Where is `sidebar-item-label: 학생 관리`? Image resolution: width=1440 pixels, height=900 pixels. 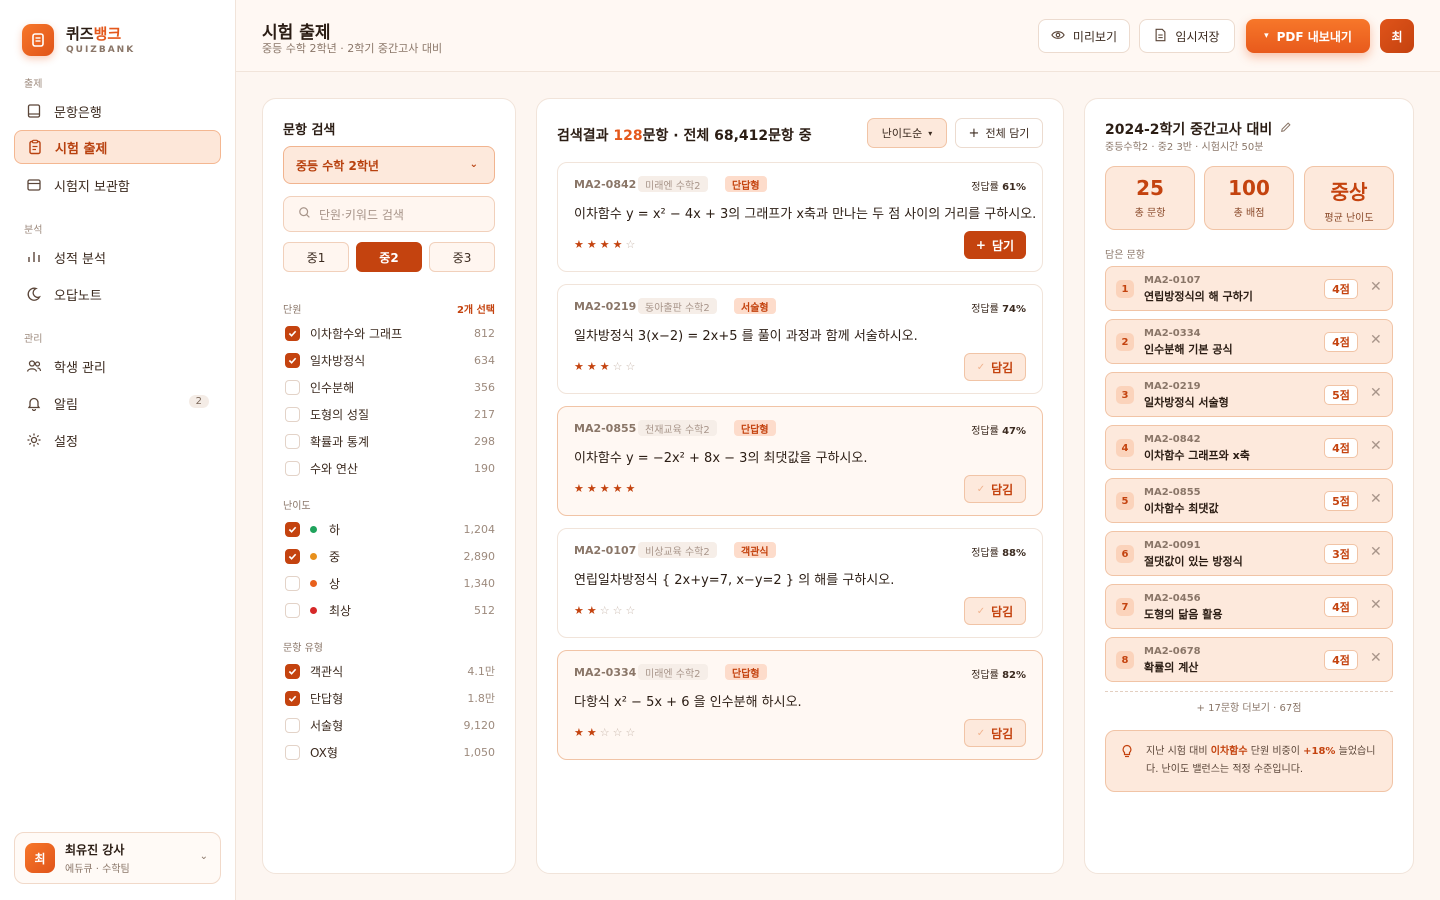 sidebar-item-label: 학생 관리 is located at coordinates (80, 368).